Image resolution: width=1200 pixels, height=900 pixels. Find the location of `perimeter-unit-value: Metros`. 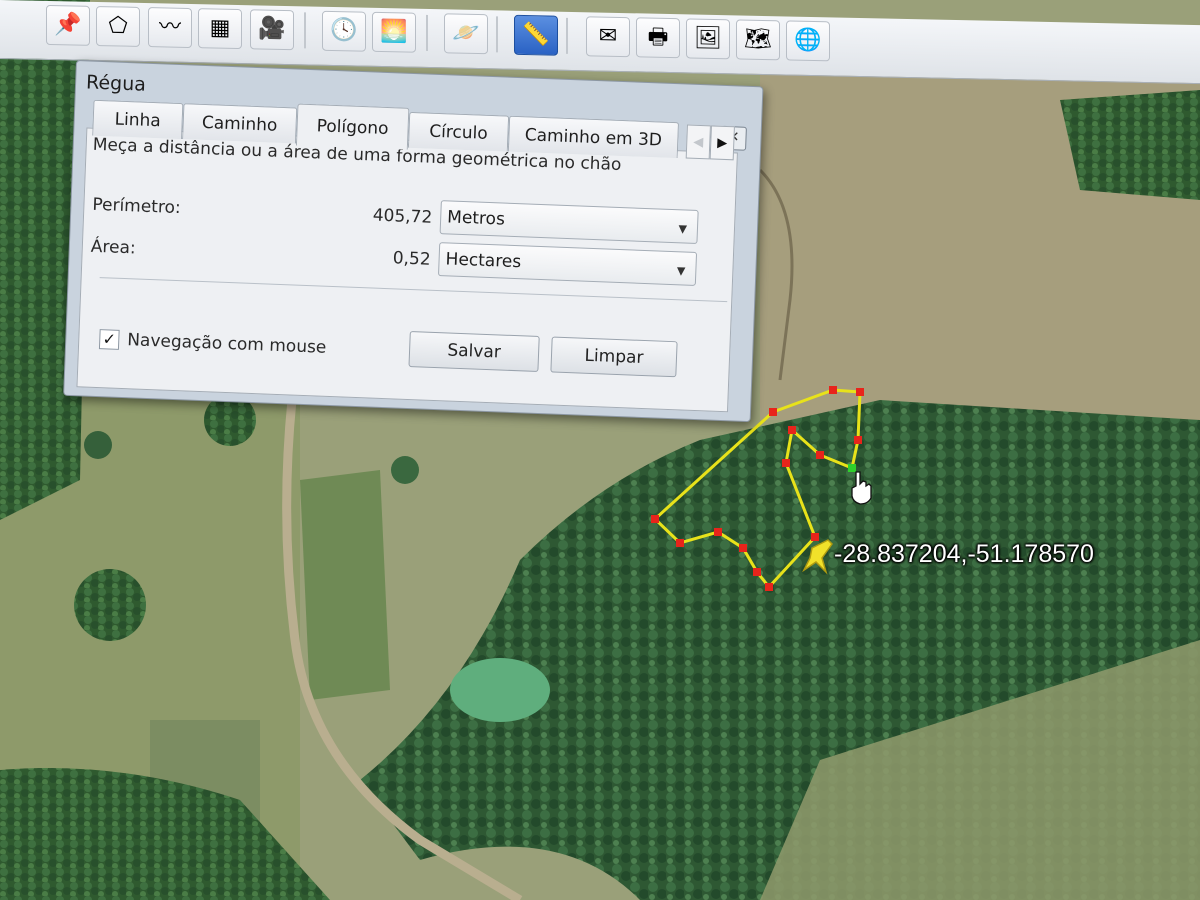

perimeter-unit-value: Metros is located at coordinates (476, 218).